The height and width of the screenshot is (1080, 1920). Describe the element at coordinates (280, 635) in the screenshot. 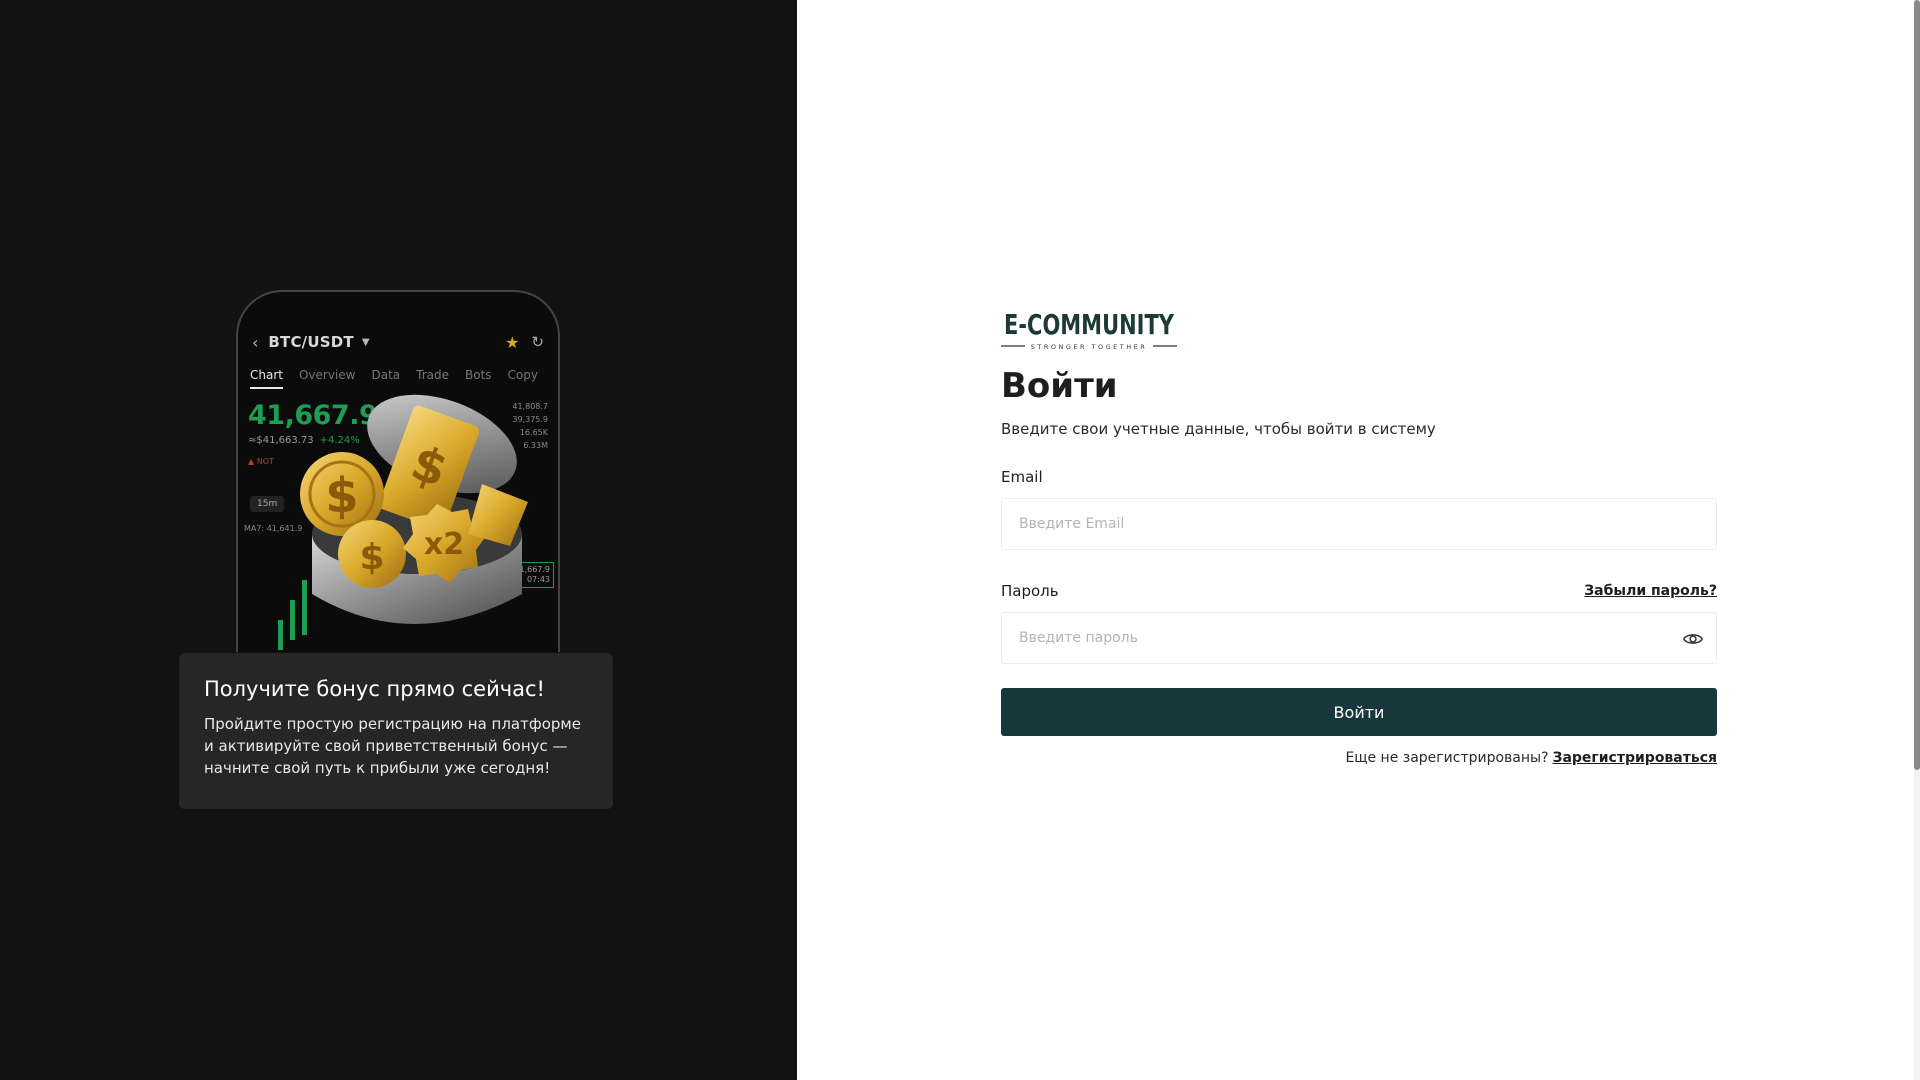

I see `candle` at that location.